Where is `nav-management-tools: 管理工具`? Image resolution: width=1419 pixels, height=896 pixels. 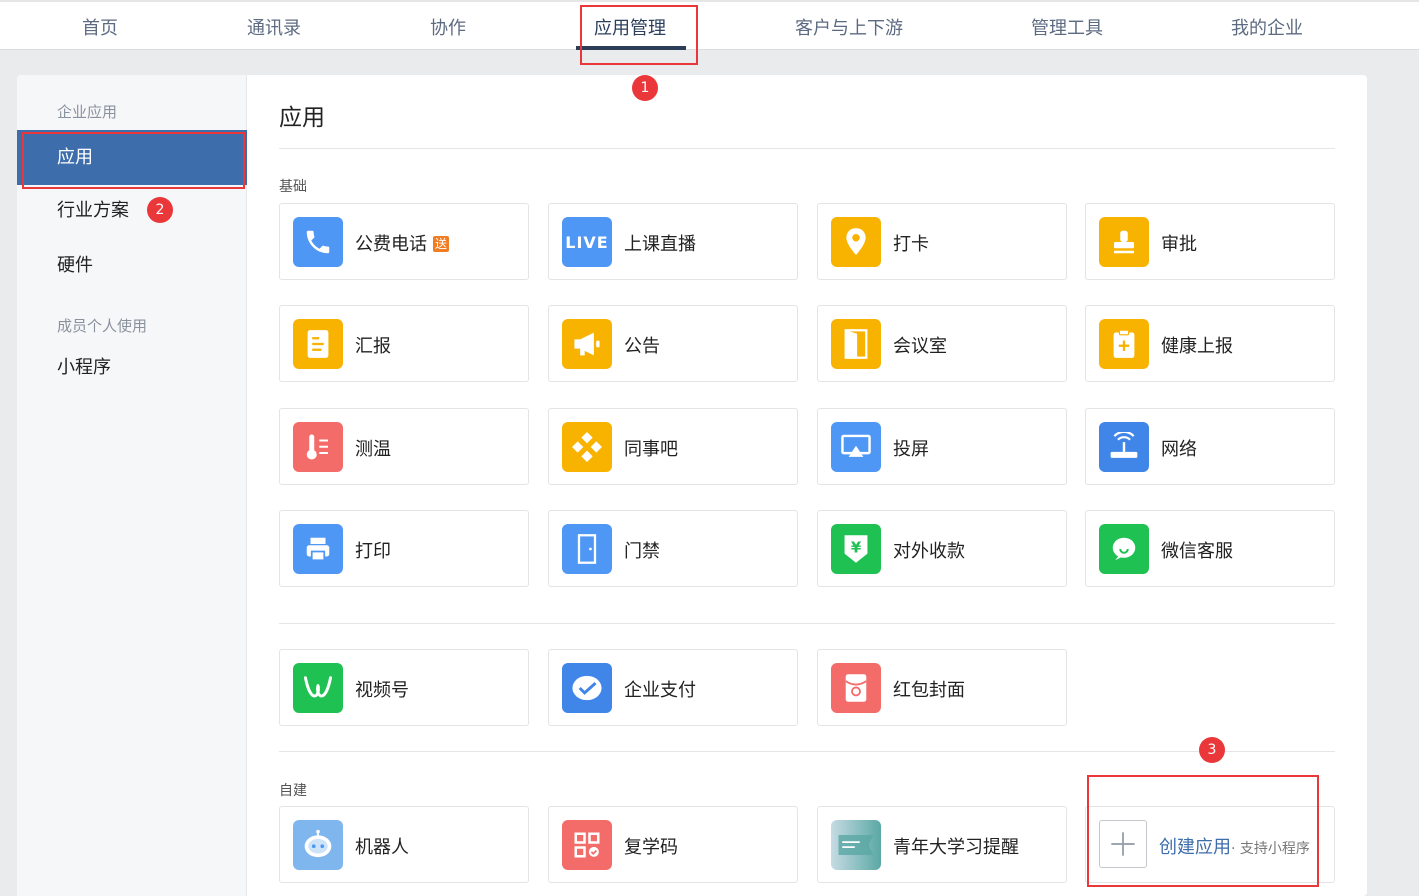 nav-management-tools: 管理工具 is located at coordinates (1067, 27).